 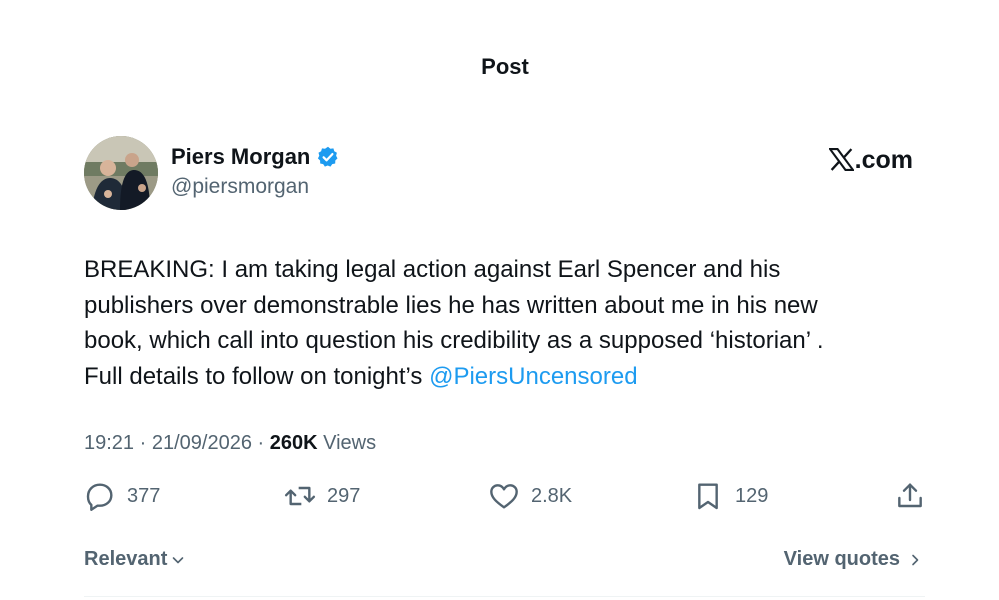 I want to click on avatar-photo, so click(x=121, y=173).